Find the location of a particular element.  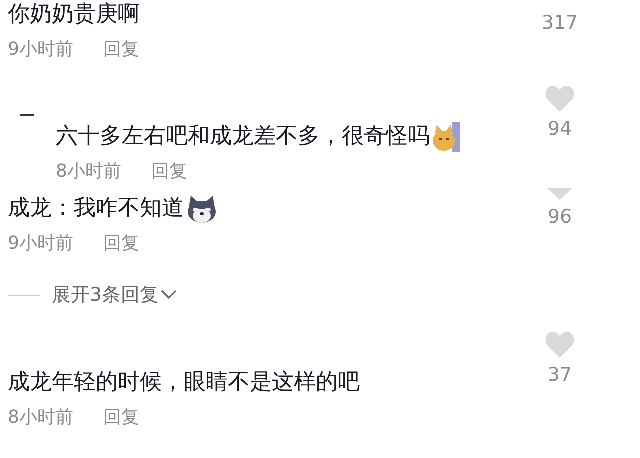

expand-replies-button: 展开3条回复 is located at coordinates (115, 295).